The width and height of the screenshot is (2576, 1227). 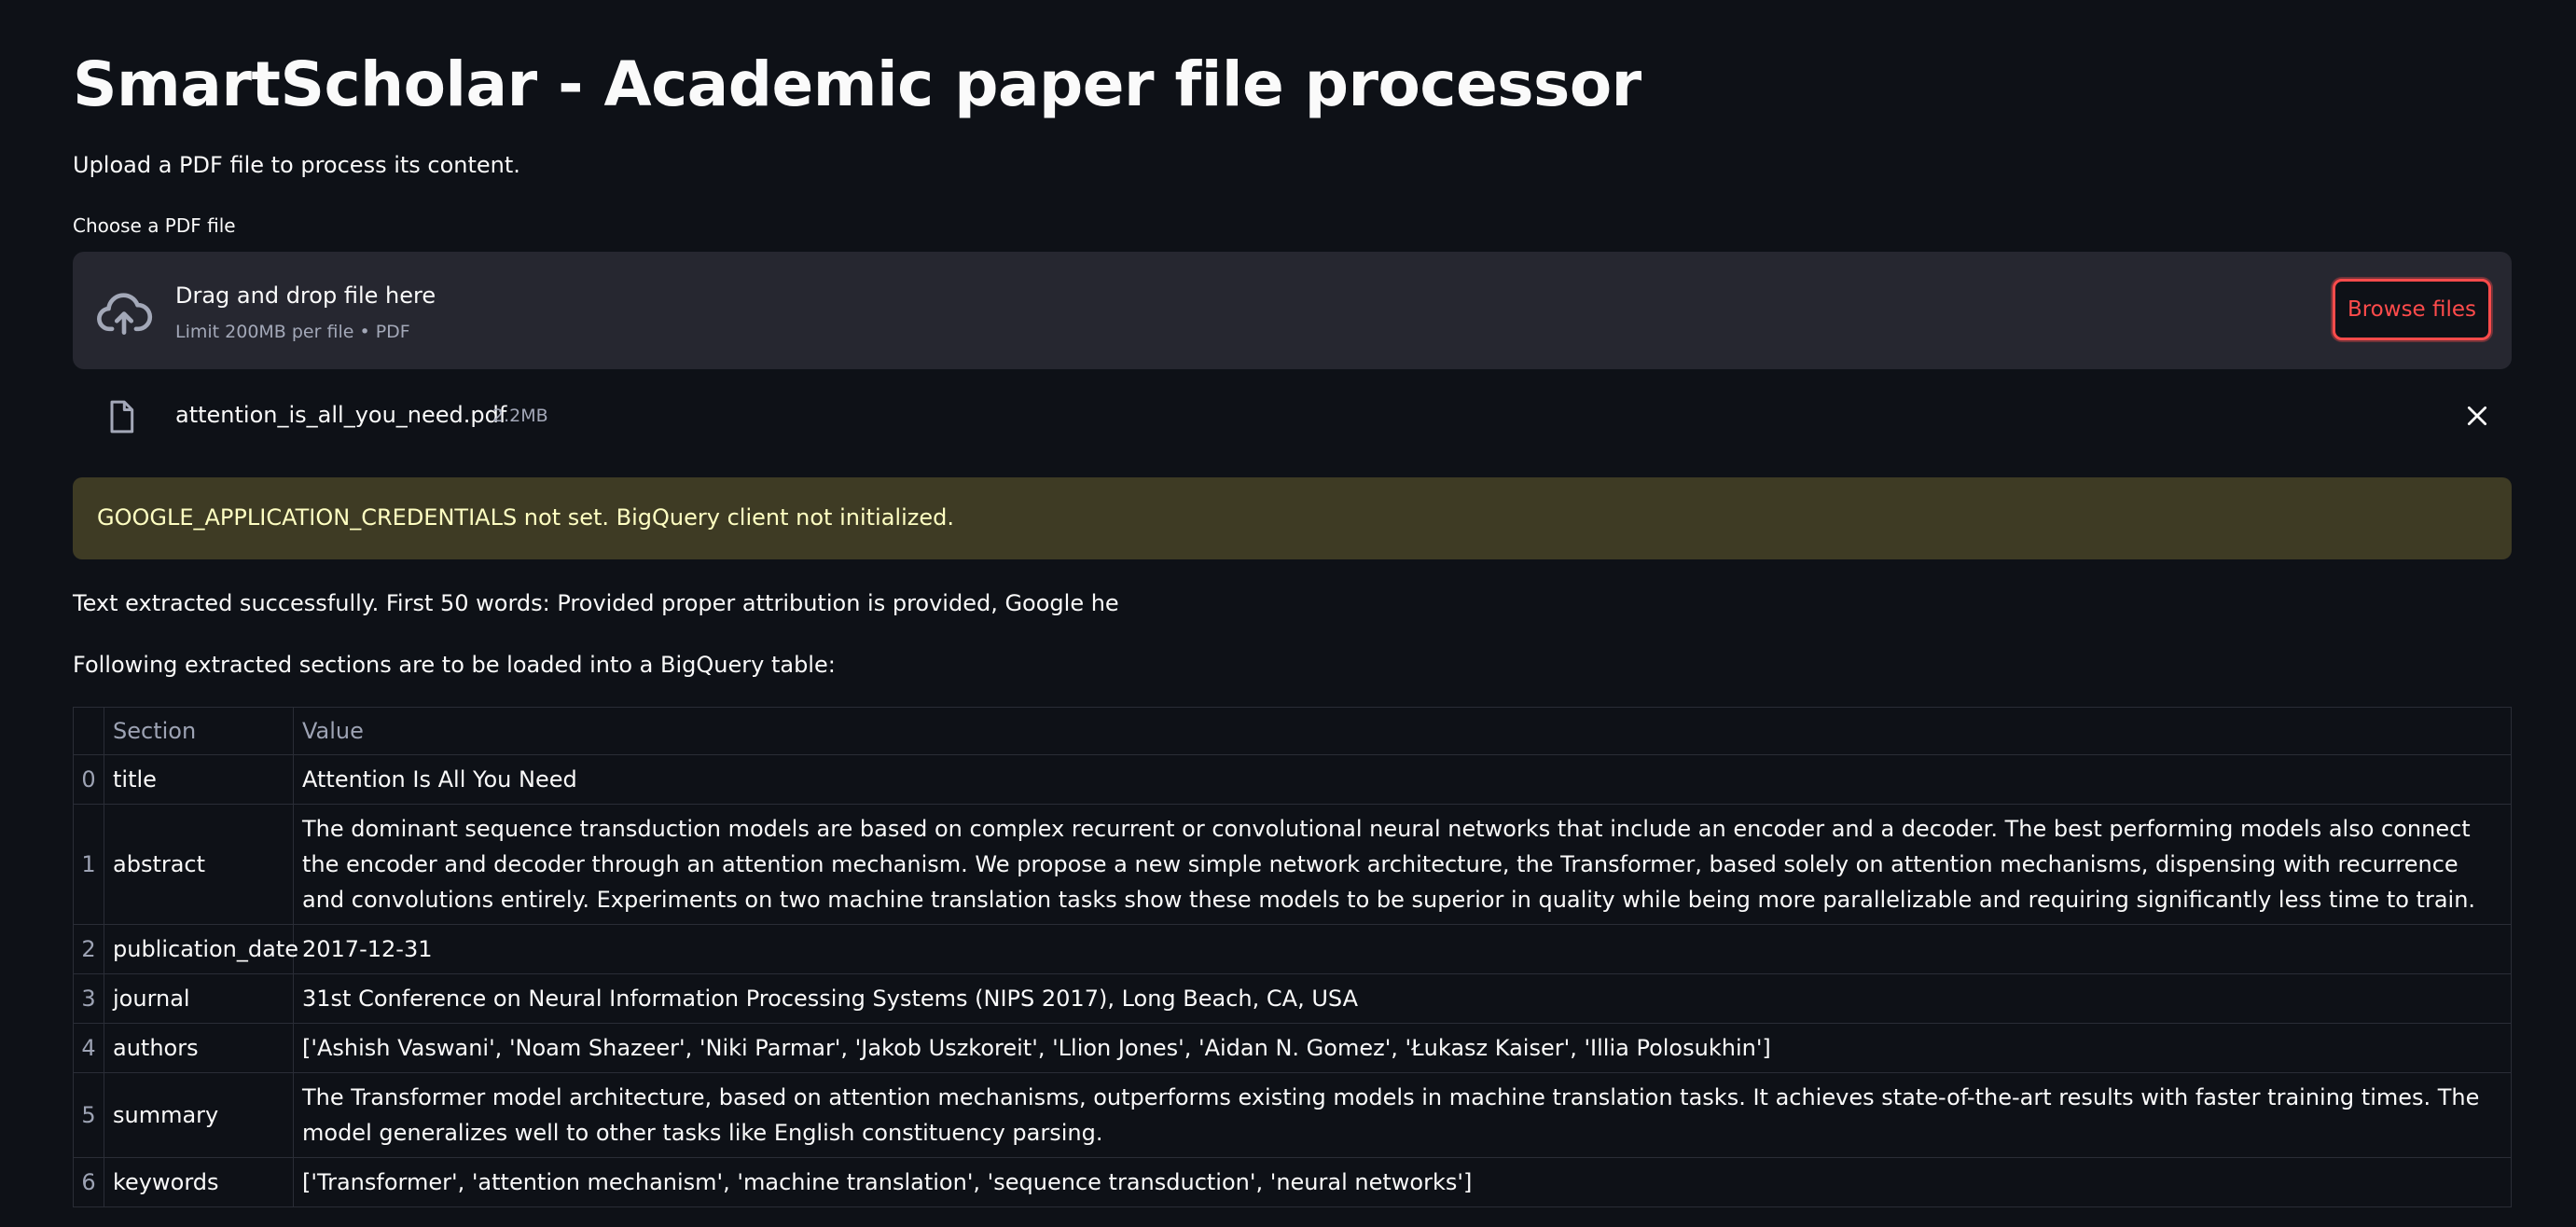 I want to click on table-header-row: Section Value, so click(x=1292, y=731).